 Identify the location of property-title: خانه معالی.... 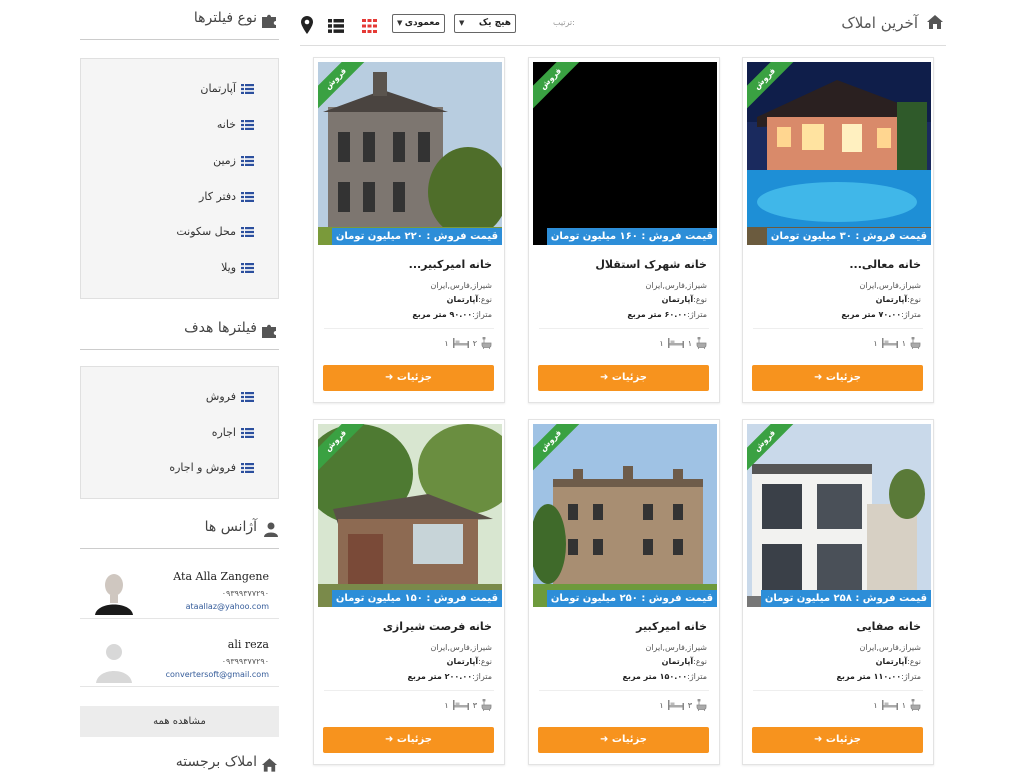
(837, 264).